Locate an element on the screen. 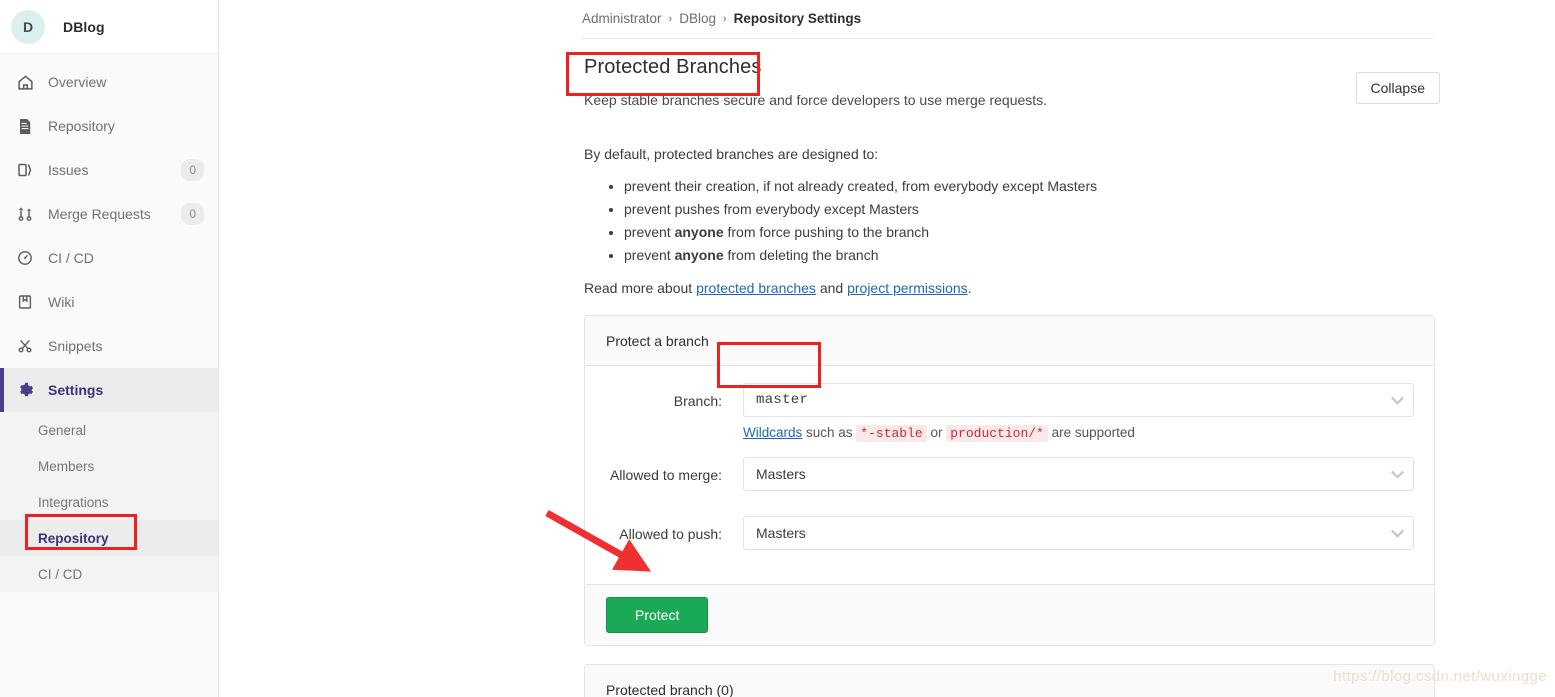 The width and height of the screenshot is (1555, 697). reason-text-tail: from deleting the branch is located at coordinates (801, 255).